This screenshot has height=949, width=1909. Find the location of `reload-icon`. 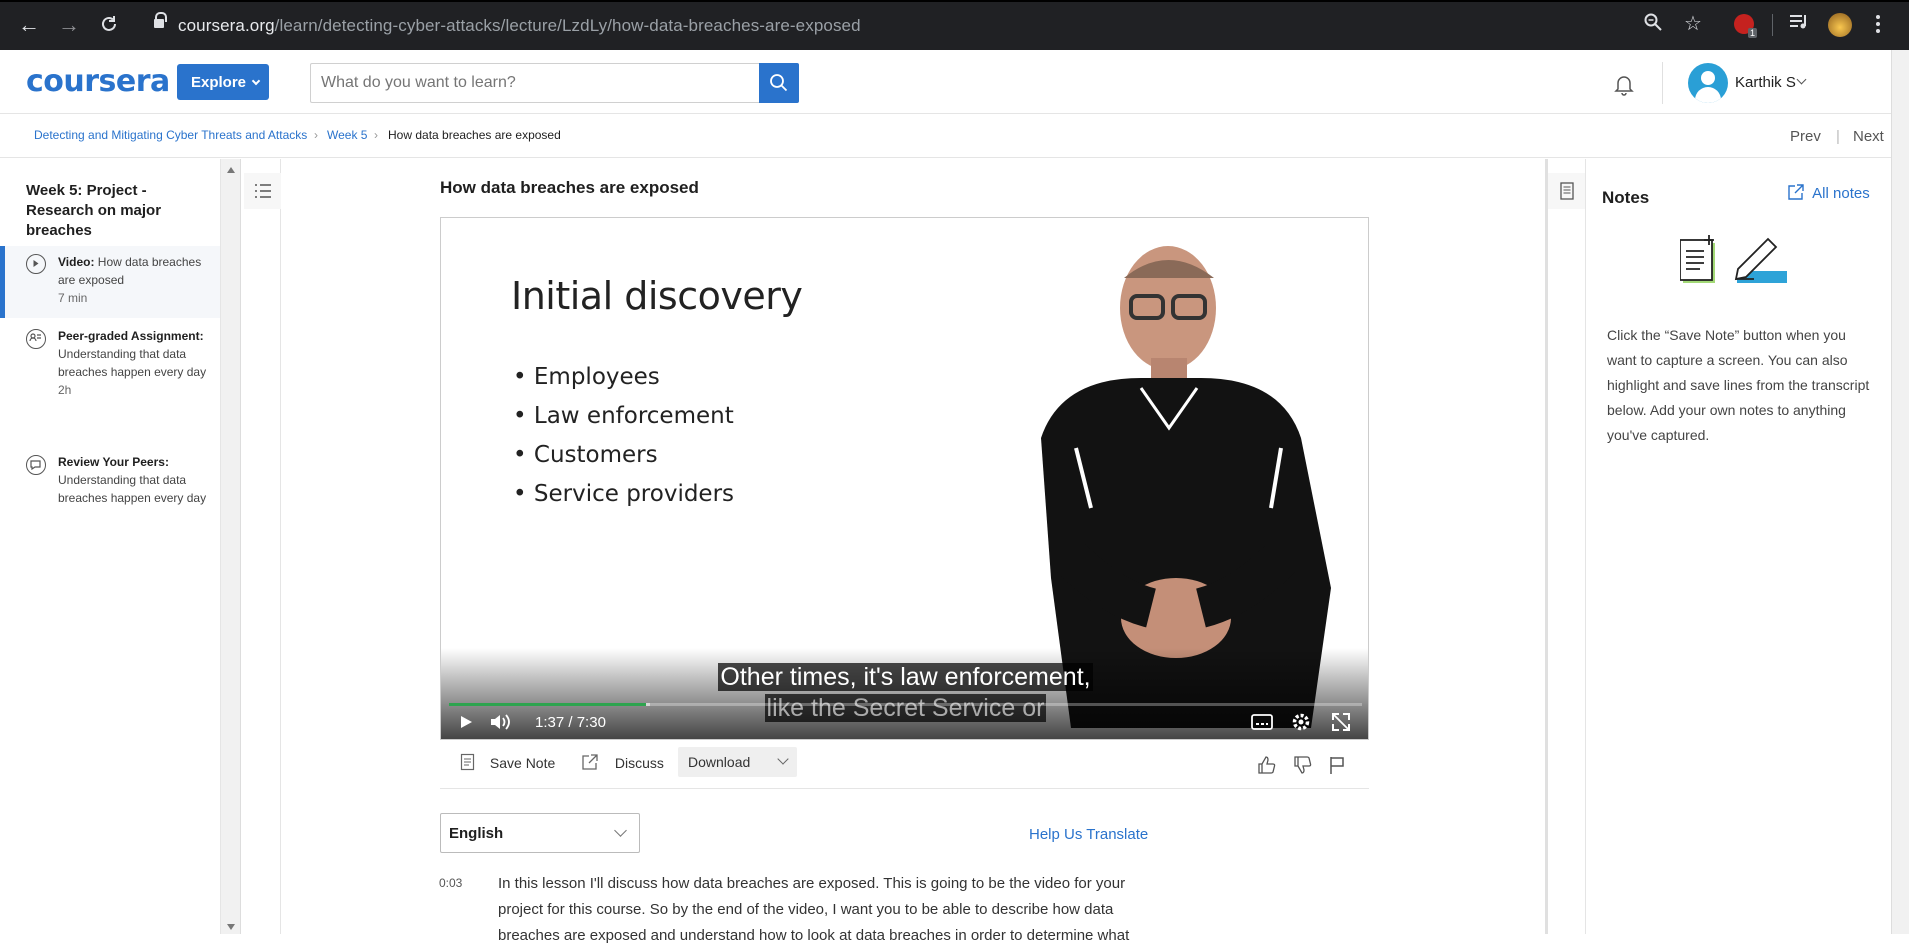

reload-icon is located at coordinates (109, 26).